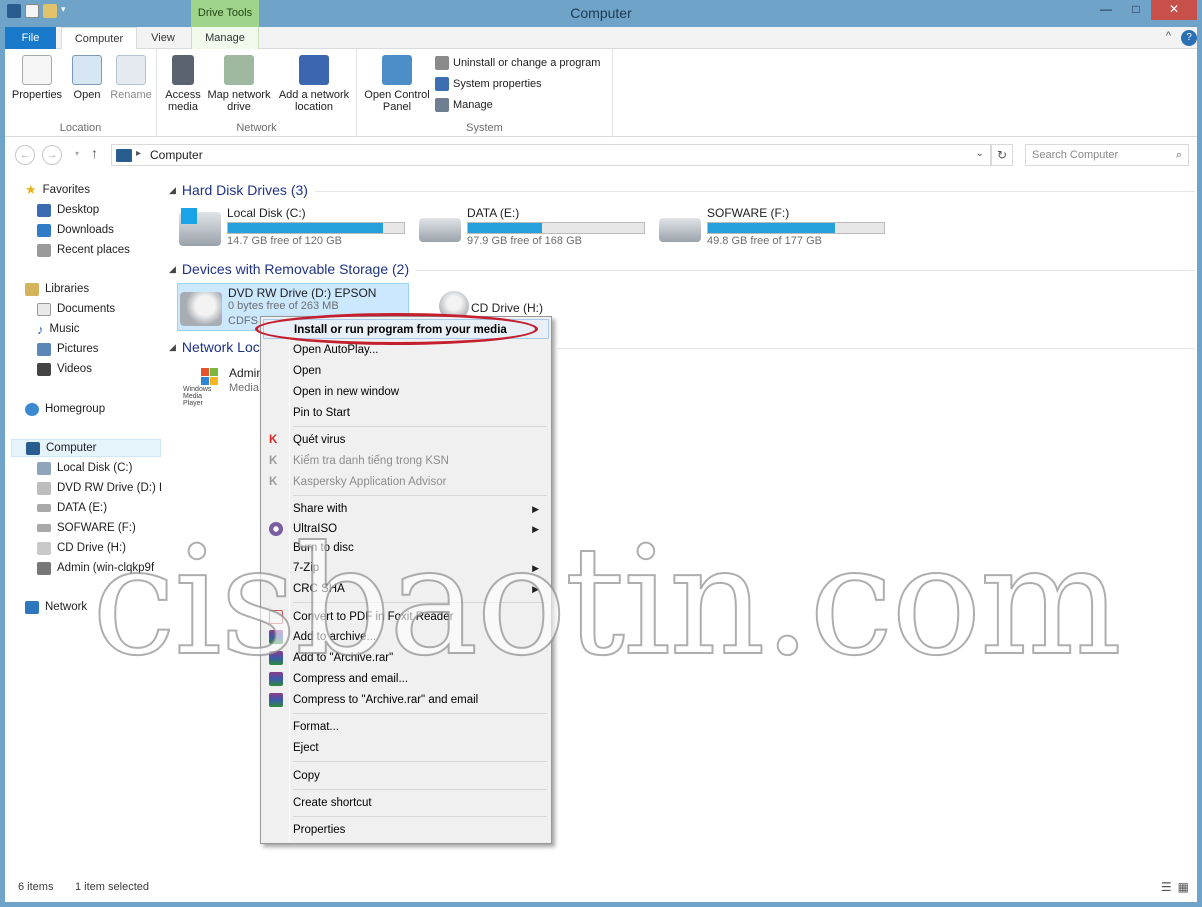  Describe the element at coordinates (99, 488) in the screenshot. I see `sidebar-item-dvd: DVD RW Drive (D:) EF` at that location.